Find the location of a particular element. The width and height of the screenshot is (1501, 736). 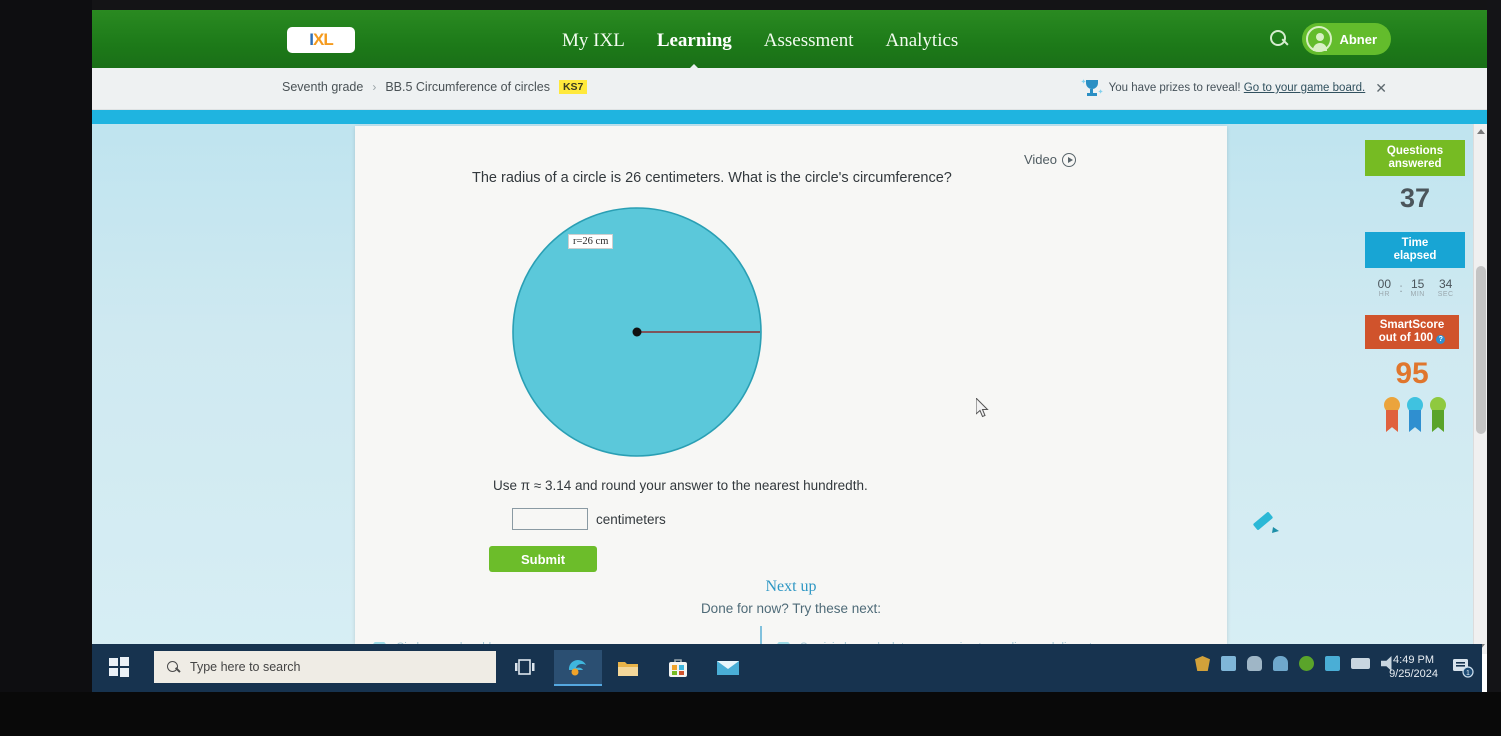

close-icon: ✕ is located at coordinates (1381, 88).